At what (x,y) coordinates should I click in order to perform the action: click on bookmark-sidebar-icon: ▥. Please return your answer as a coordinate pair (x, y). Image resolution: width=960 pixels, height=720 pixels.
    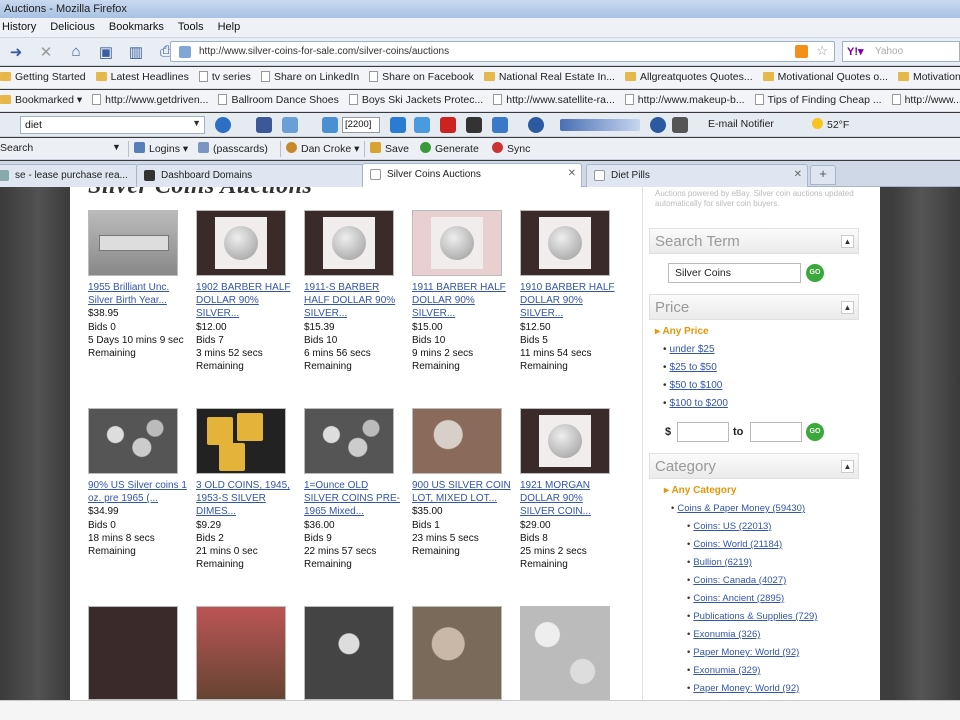
    Looking at the image, I should click on (136, 52).